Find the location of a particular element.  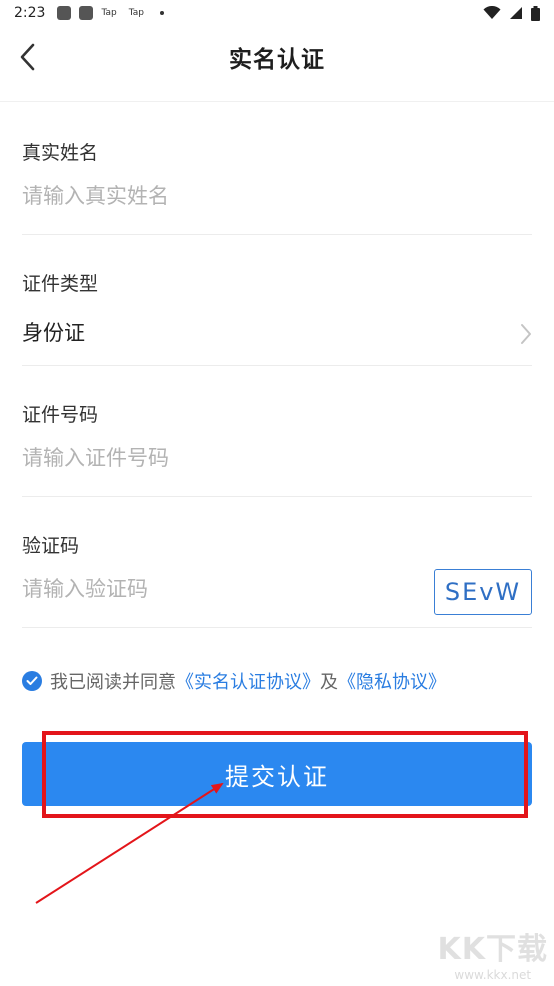

privacy-agreement-link: 《隐私协议》 is located at coordinates (392, 681).